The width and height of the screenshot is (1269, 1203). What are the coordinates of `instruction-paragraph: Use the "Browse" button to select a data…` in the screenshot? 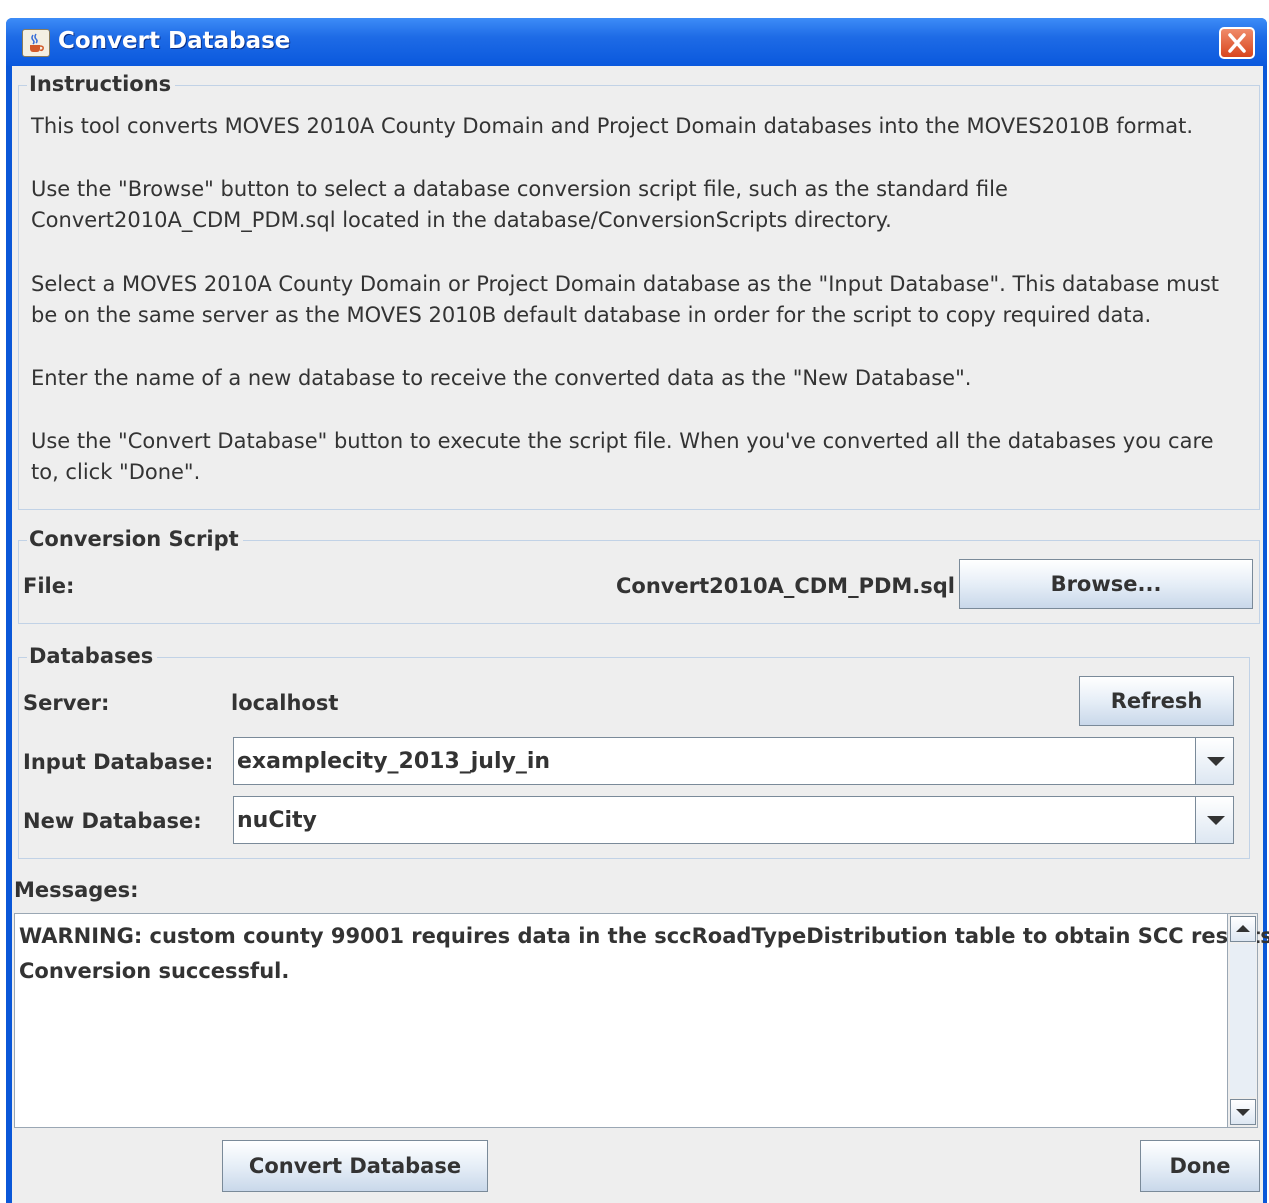 It's located at (519, 204).